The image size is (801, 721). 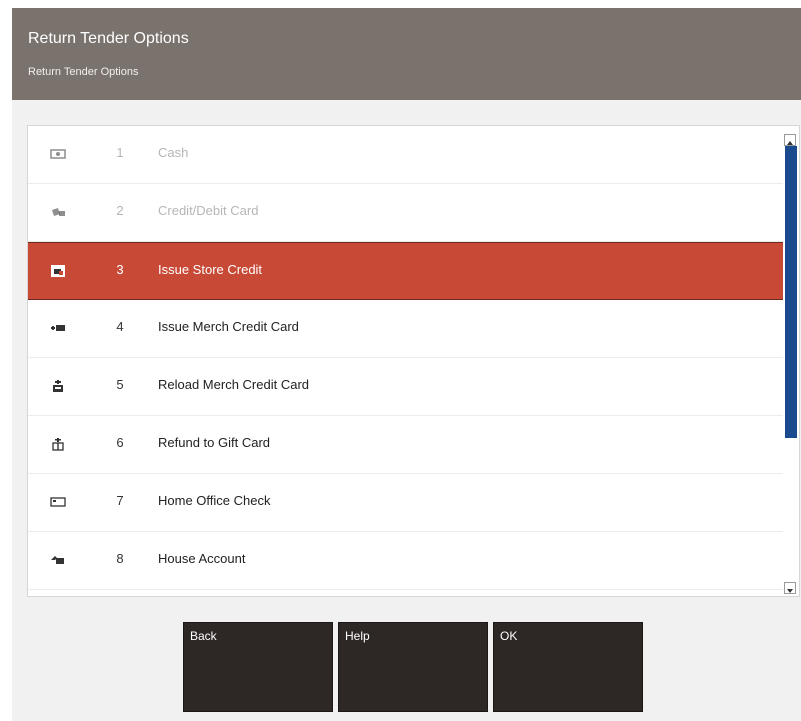 What do you see at coordinates (405, 155) in the screenshot?
I see `list-item-cash: 1 Cash` at bounding box center [405, 155].